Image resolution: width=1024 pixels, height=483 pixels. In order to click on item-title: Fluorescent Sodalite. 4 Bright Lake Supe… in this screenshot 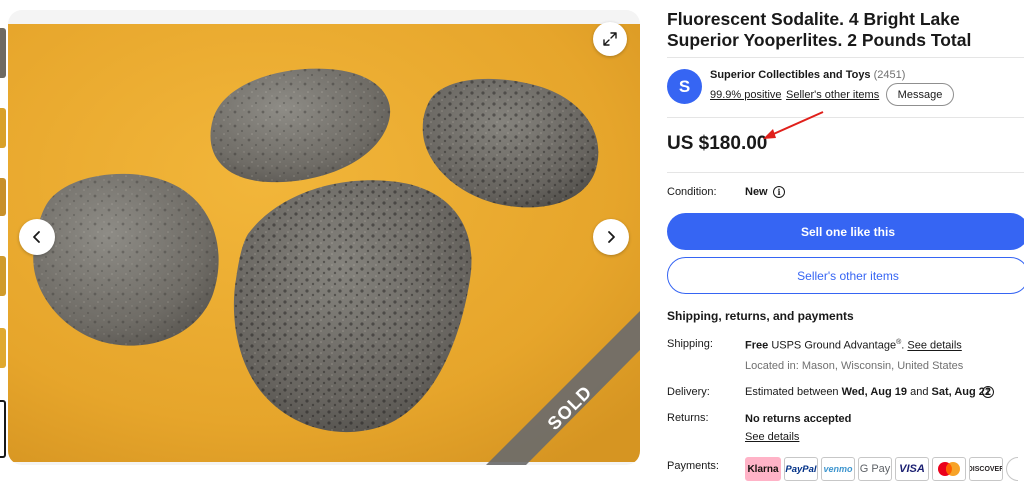, I will do `click(819, 29)`.